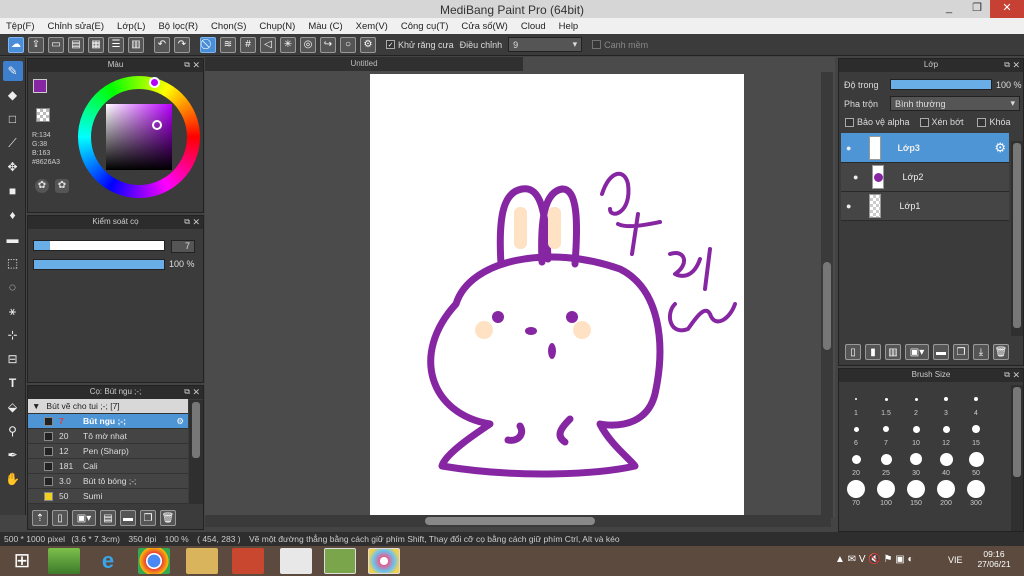  What do you see at coordinates (886, 402) in the screenshot?
I see `brush-size-option: 1.5` at bounding box center [886, 402].